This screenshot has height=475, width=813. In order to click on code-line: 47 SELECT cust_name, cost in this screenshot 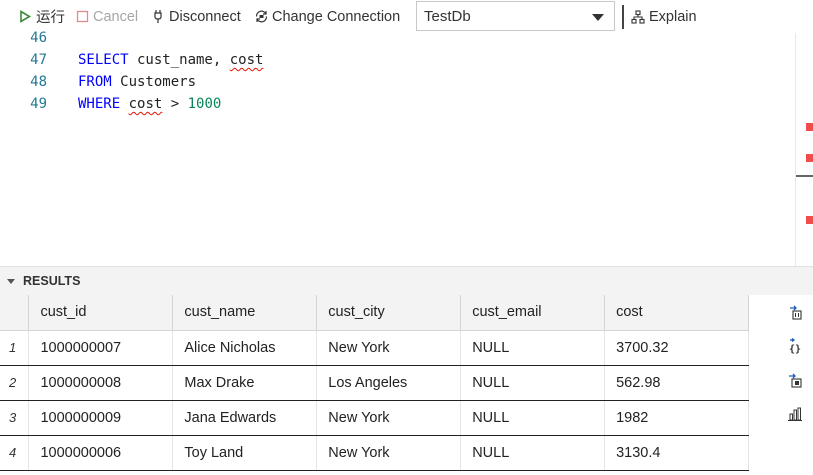, I will do `click(397, 60)`.